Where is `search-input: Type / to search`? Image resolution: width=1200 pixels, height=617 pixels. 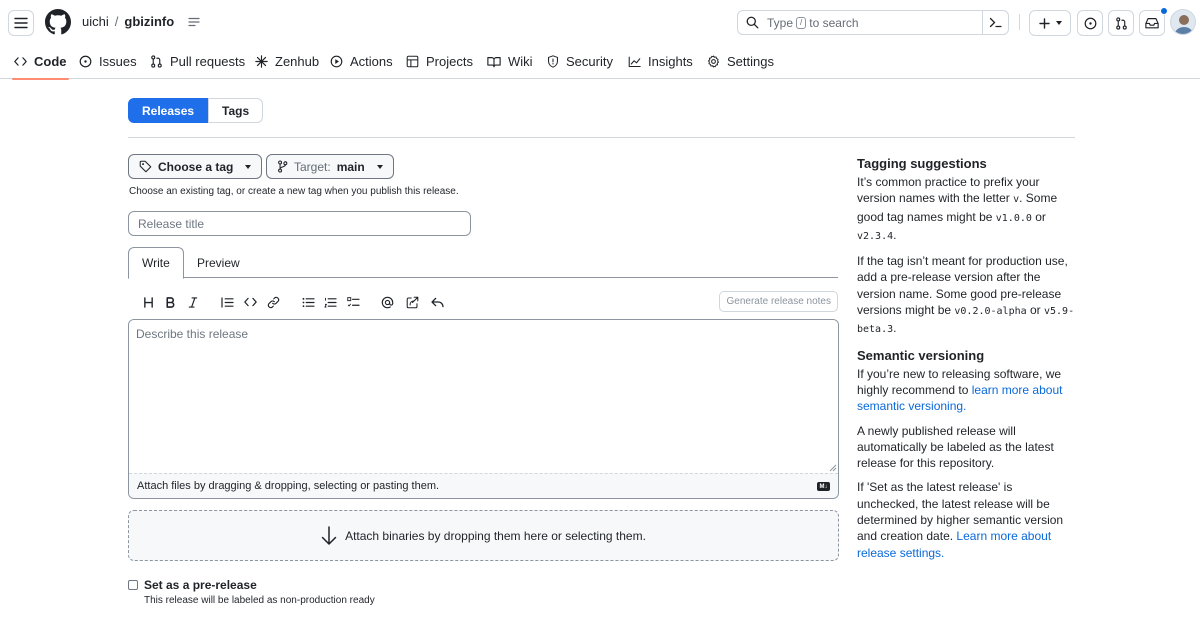
search-input: Type / to search is located at coordinates (873, 22).